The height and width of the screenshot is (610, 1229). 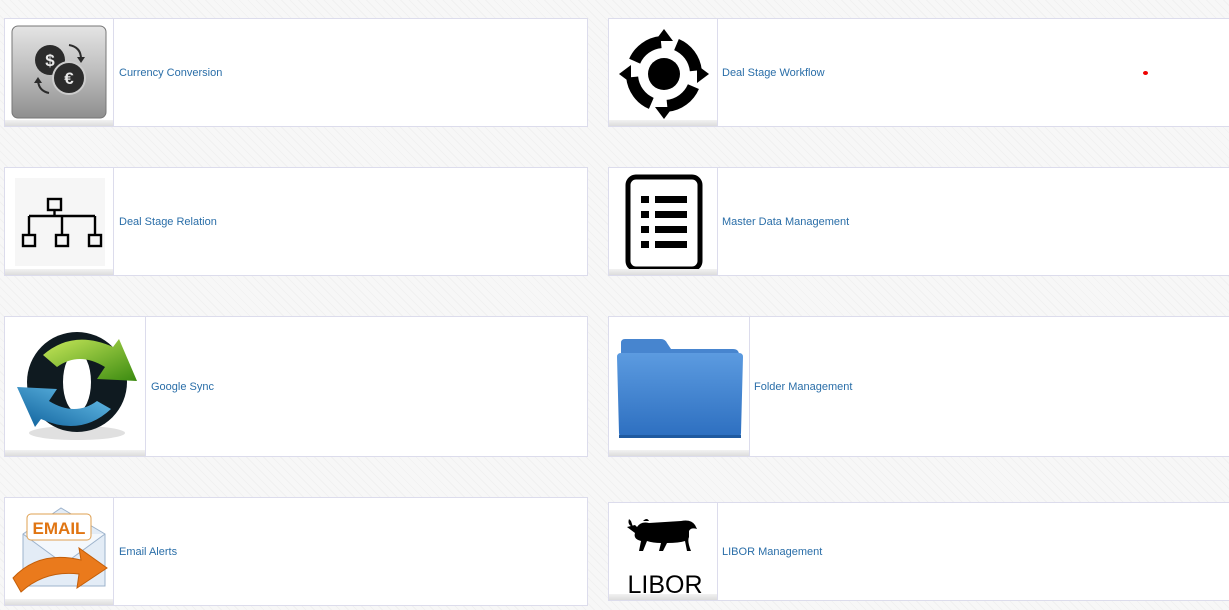 I want to click on tile-label: Folder Management, so click(x=803, y=387).